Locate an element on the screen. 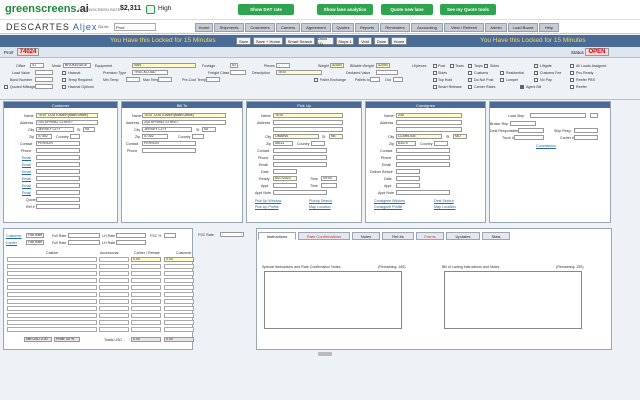  dest-search-link: Dest Search is located at coordinates (444, 201).